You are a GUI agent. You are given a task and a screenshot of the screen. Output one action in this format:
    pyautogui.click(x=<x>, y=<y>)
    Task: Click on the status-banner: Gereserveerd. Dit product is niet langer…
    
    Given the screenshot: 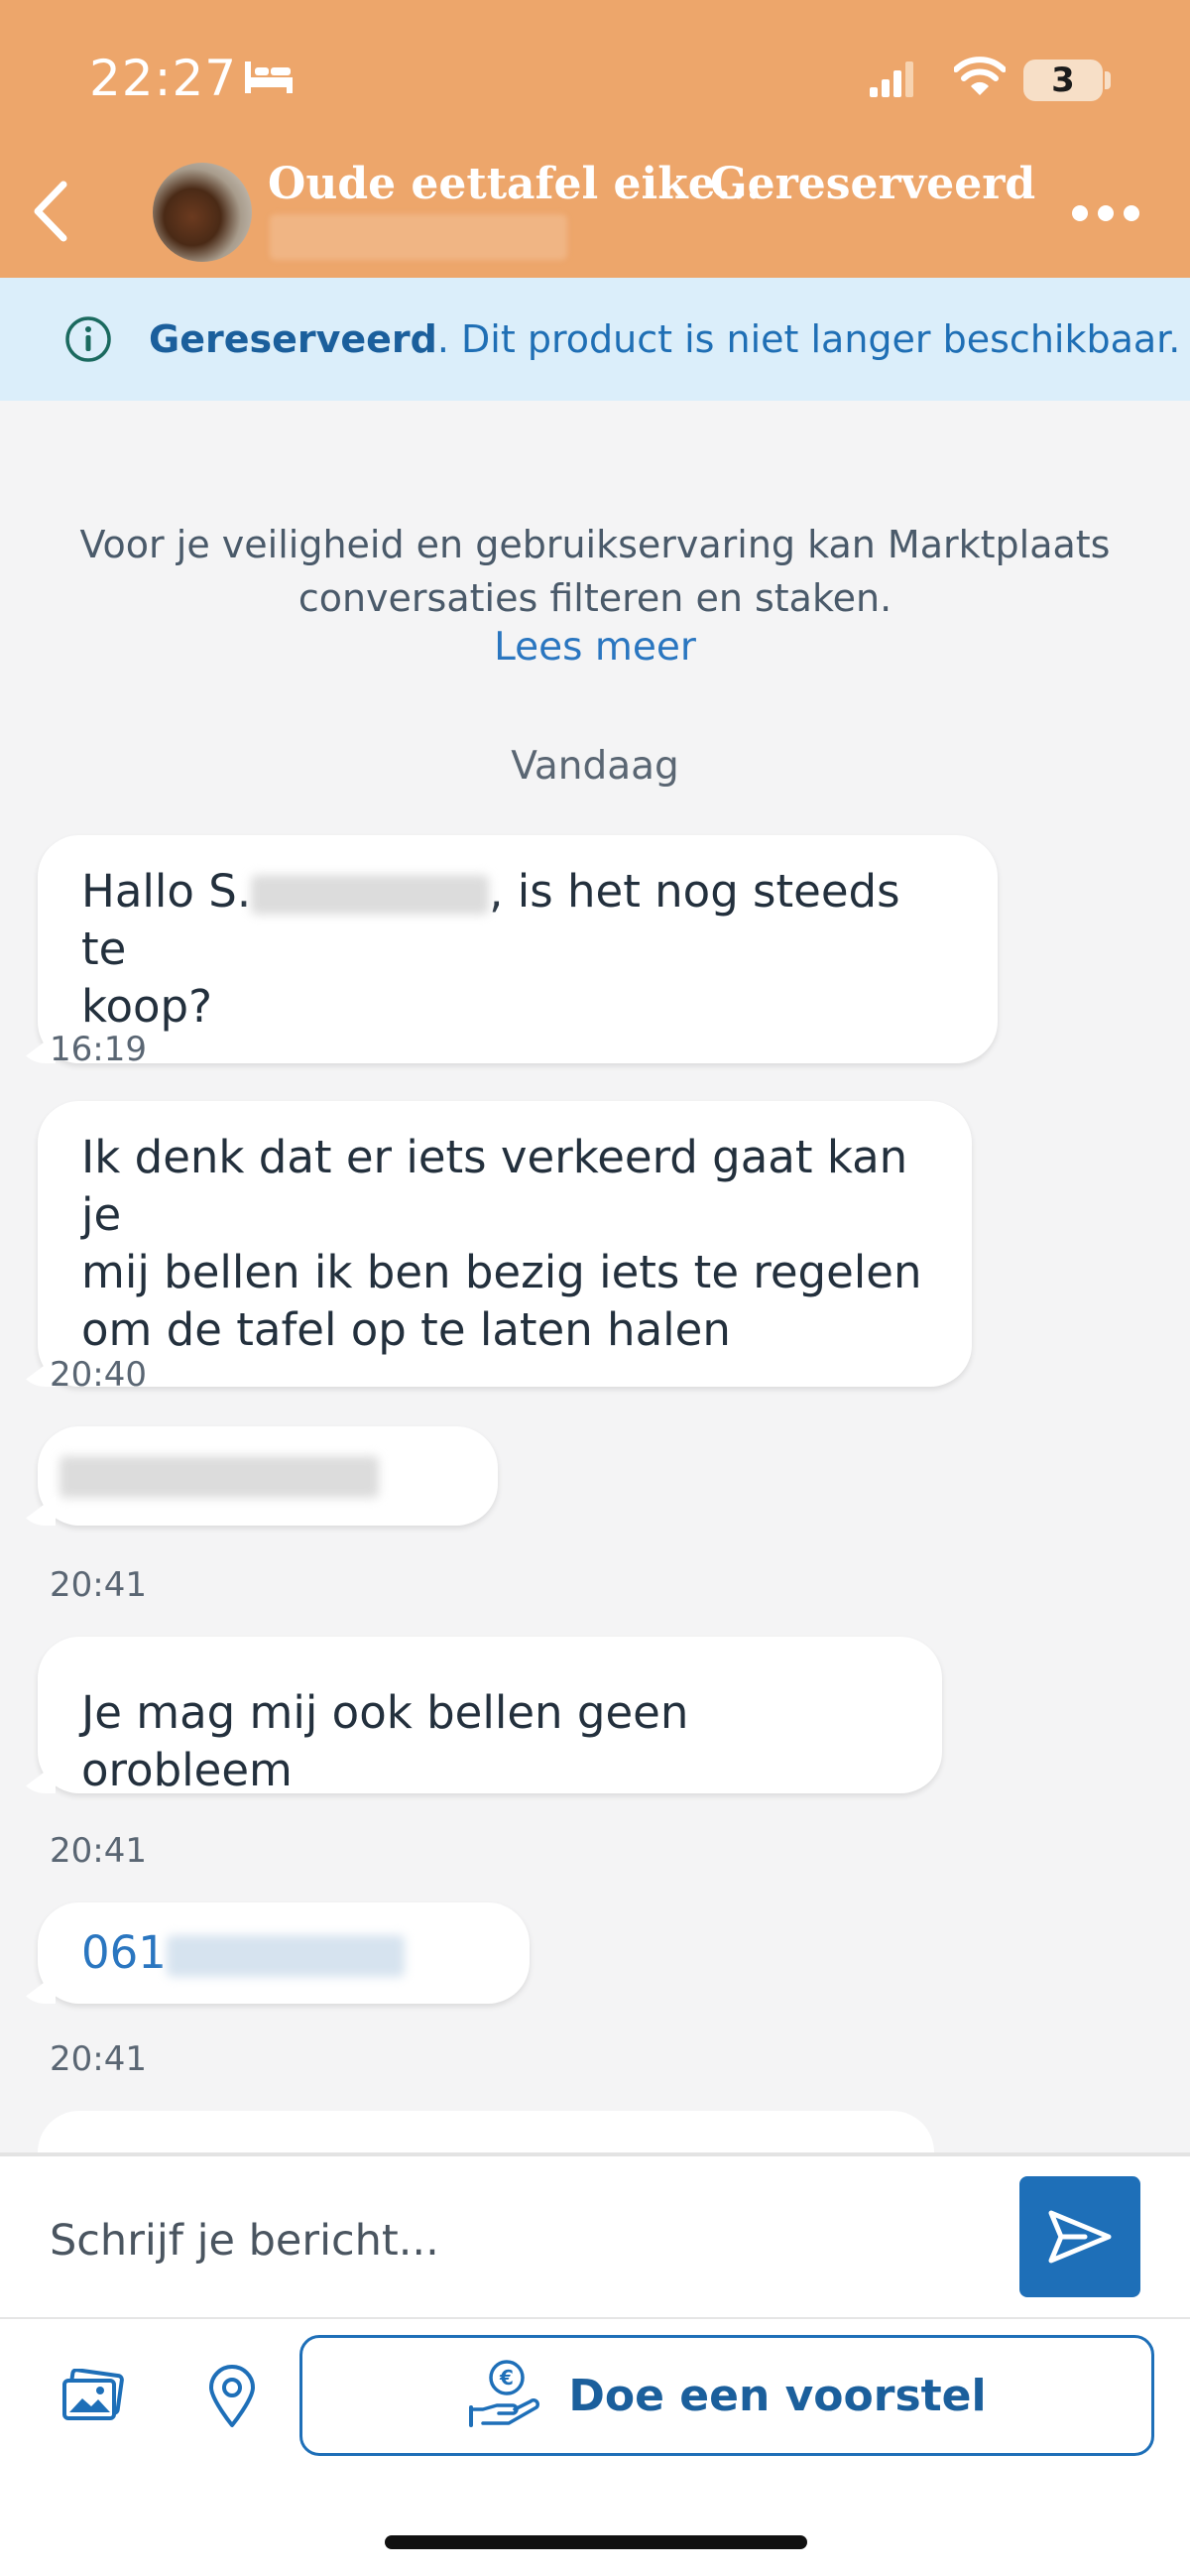 What is the action you would take?
    pyautogui.click(x=595, y=339)
    